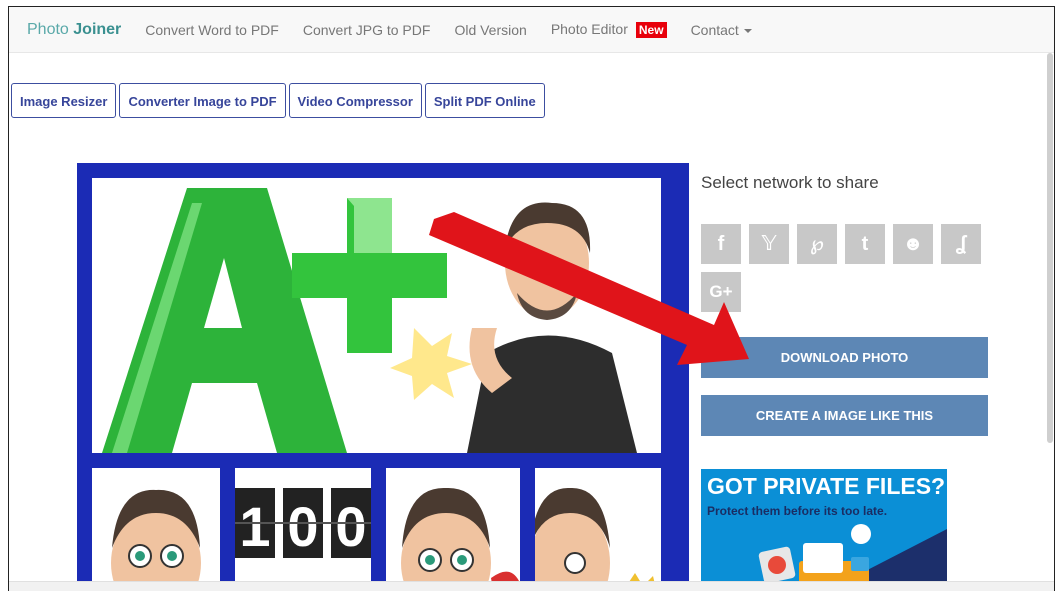 The height and width of the screenshot is (593, 1057). I want to click on nav-convert-word: Convert Word to PDF, so click(212, 30).